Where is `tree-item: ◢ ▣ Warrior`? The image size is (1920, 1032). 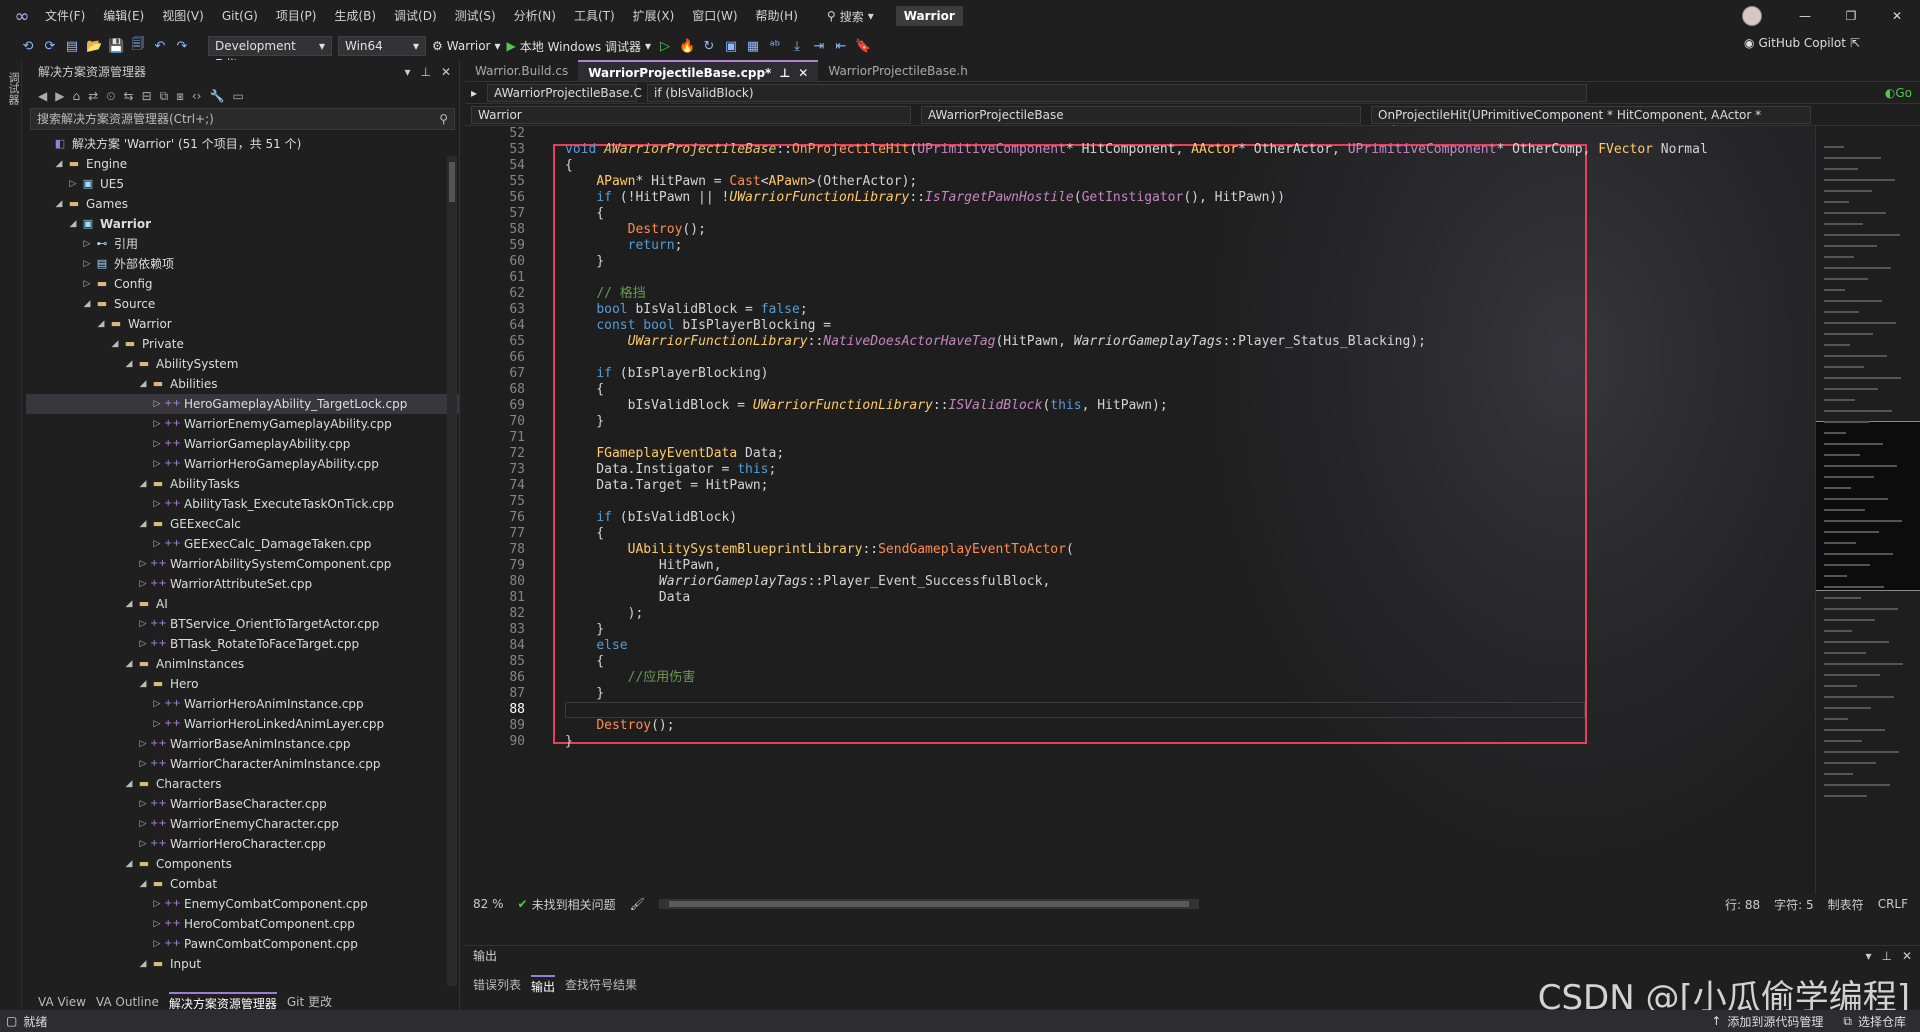
tree-item: ◢ ▣ Warrior is located at coordinates (242, 224).